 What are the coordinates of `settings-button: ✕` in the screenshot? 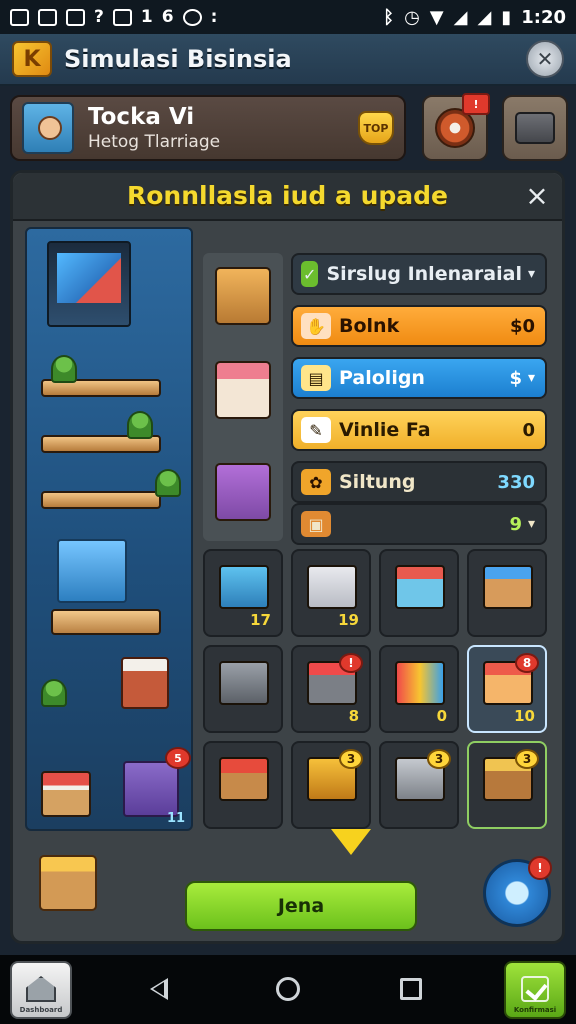 It's located at (545, 59).